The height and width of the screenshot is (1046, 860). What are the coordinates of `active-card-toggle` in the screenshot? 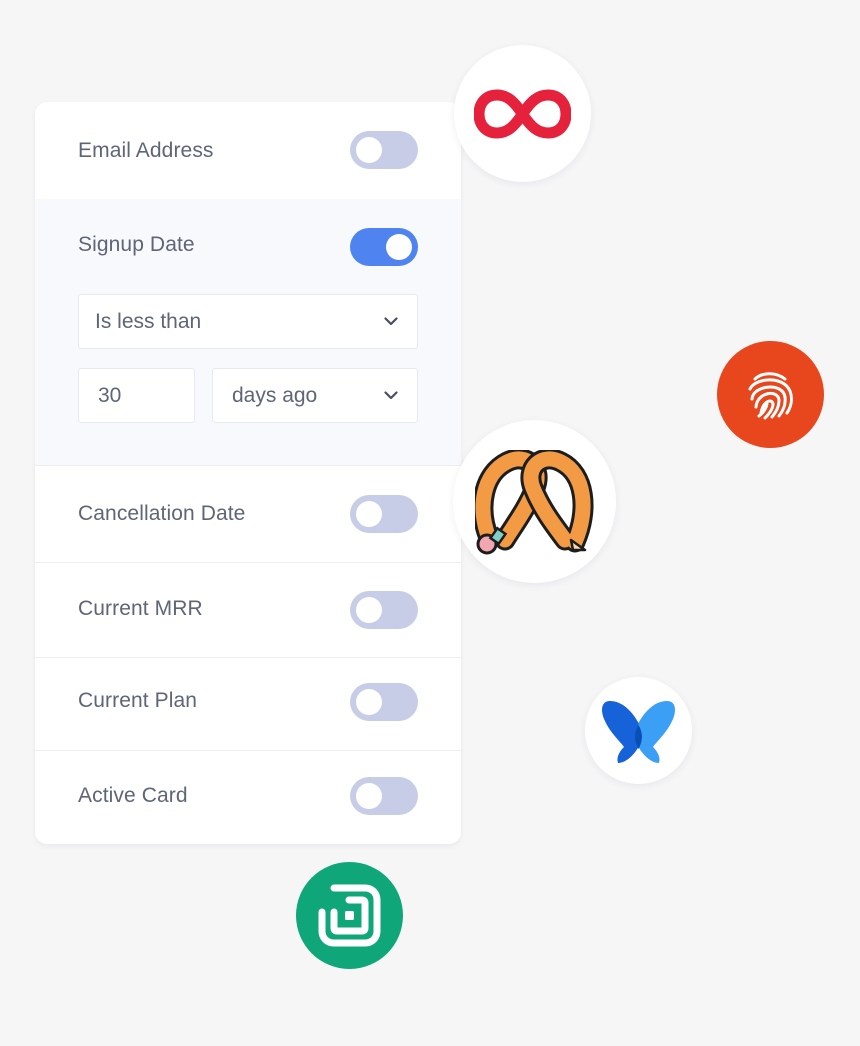 It's located at (384, 796).